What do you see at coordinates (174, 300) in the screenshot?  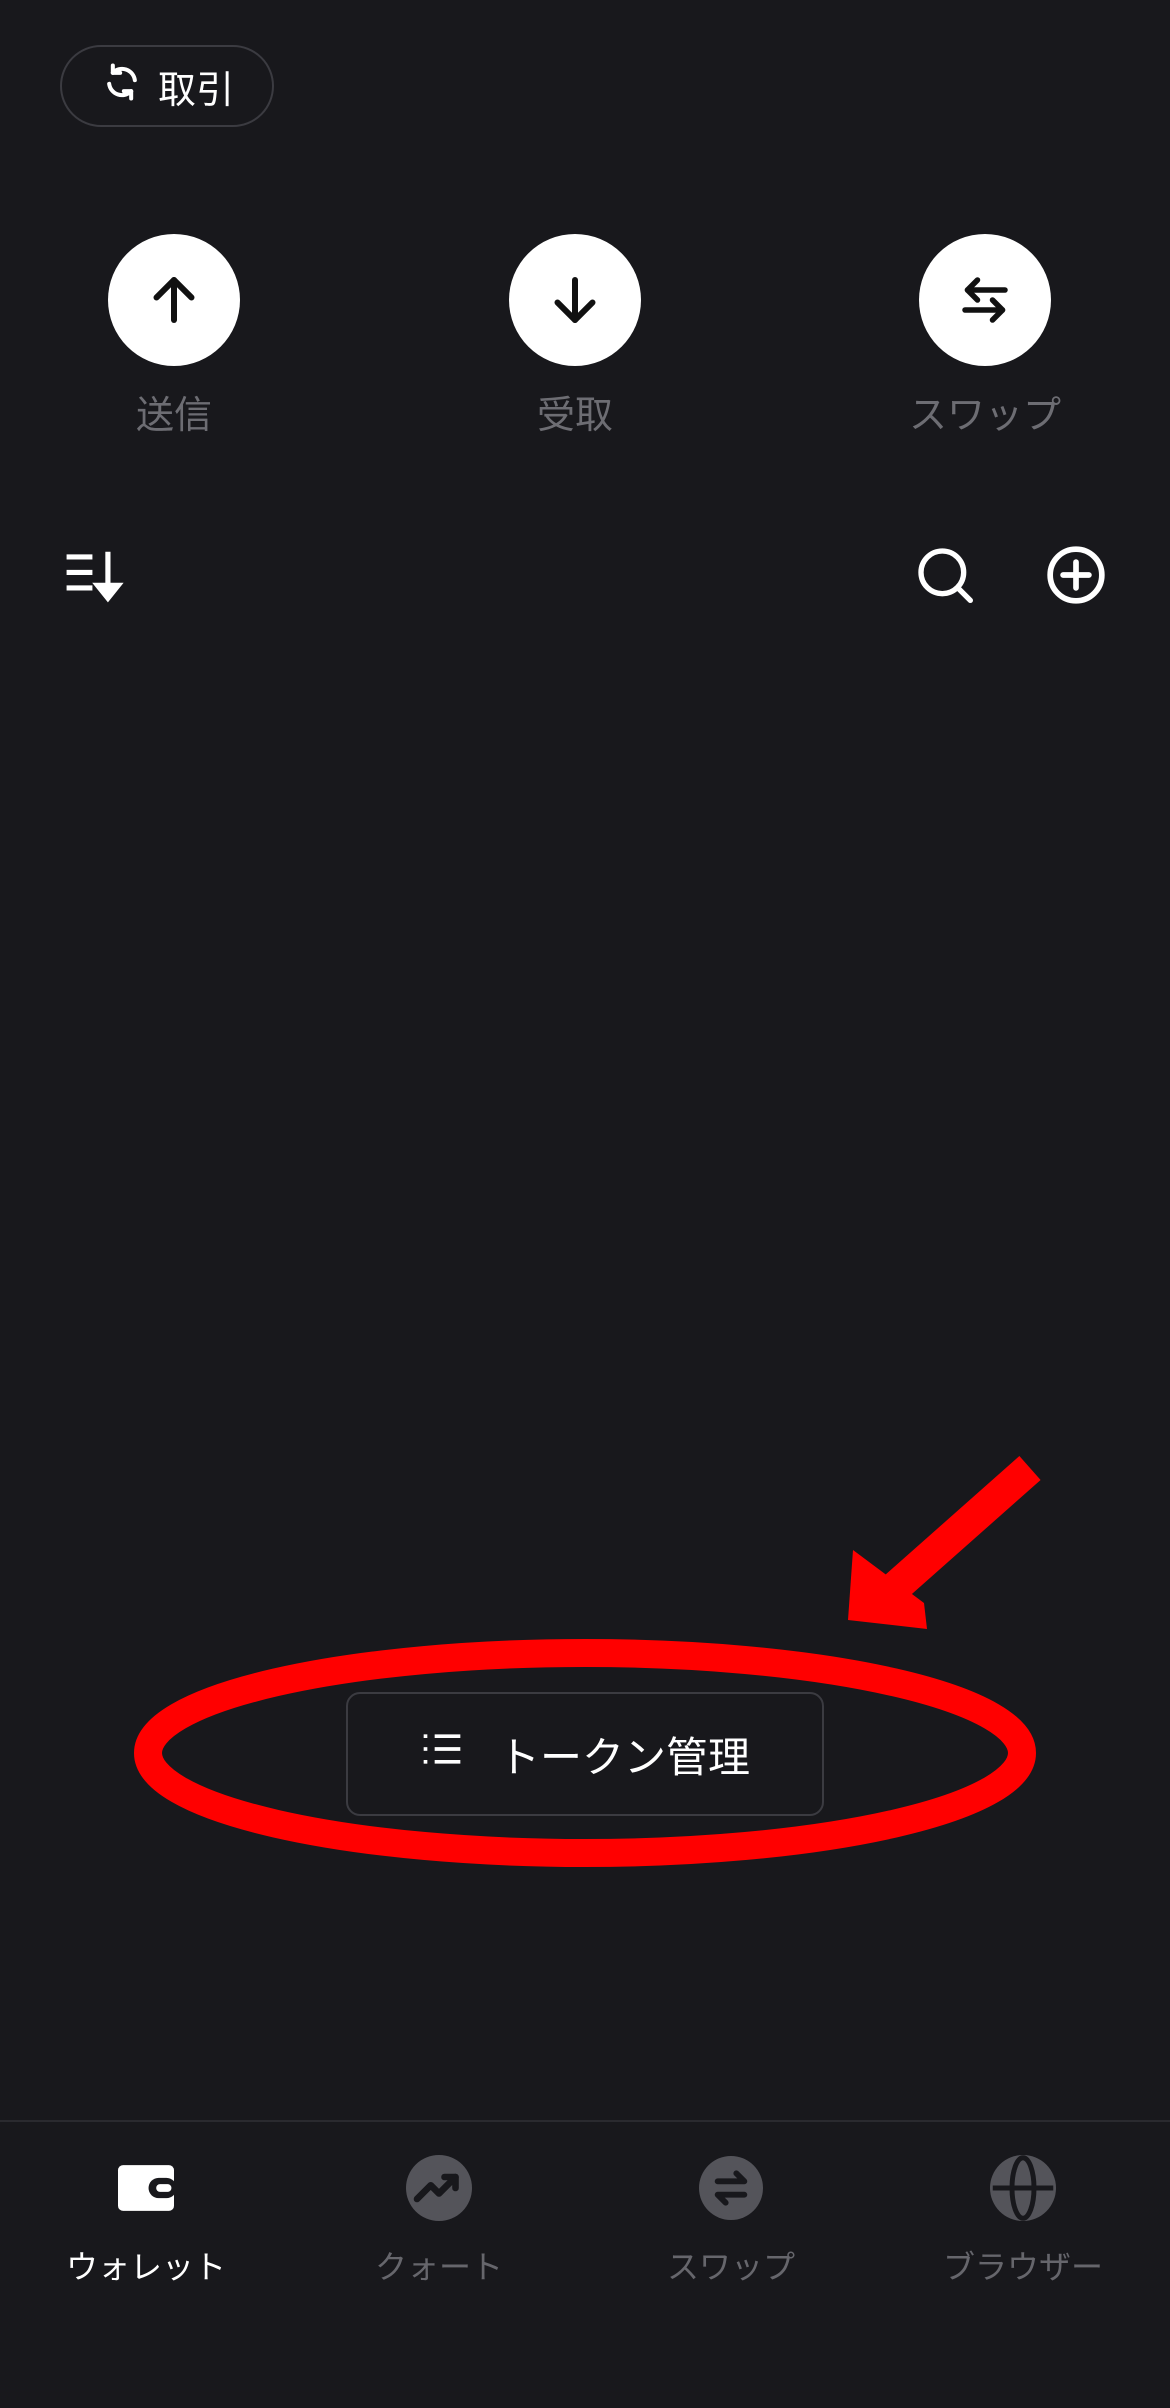 I see `arrow-up-icon` at bounding box center [174, 300].